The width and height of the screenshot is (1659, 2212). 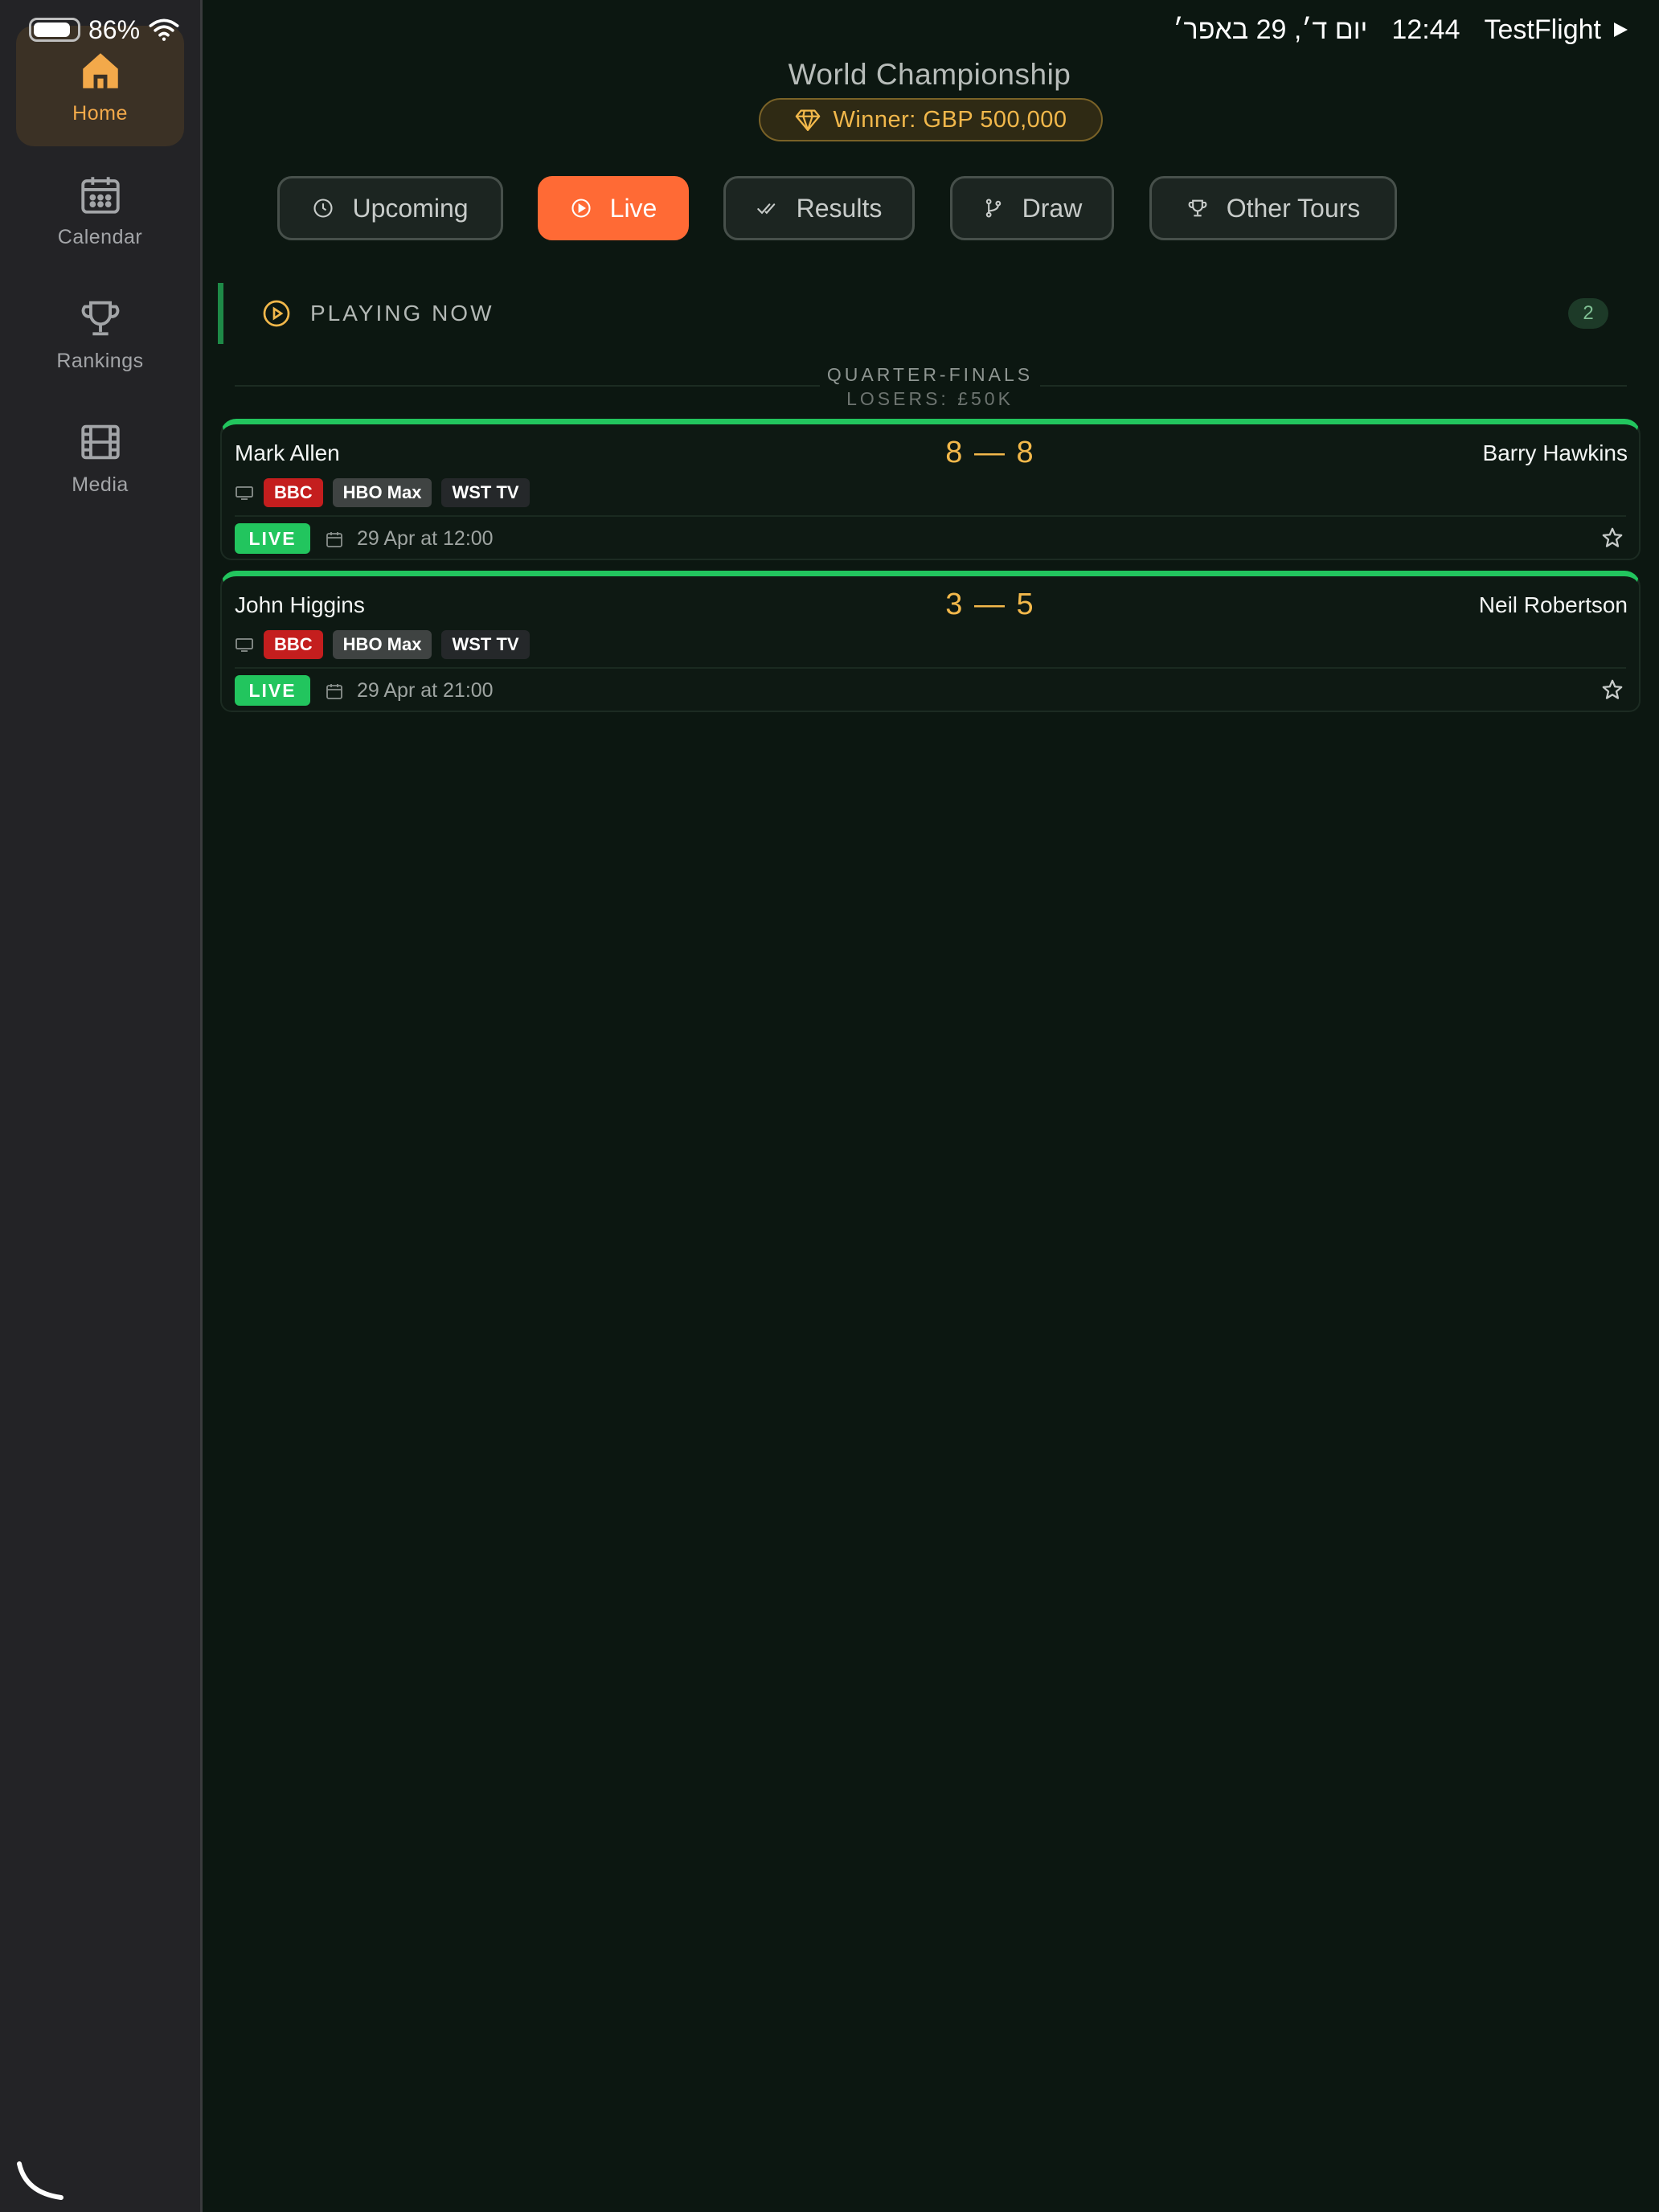 I want to click on diamond-icon, so click(x=808, y=120).